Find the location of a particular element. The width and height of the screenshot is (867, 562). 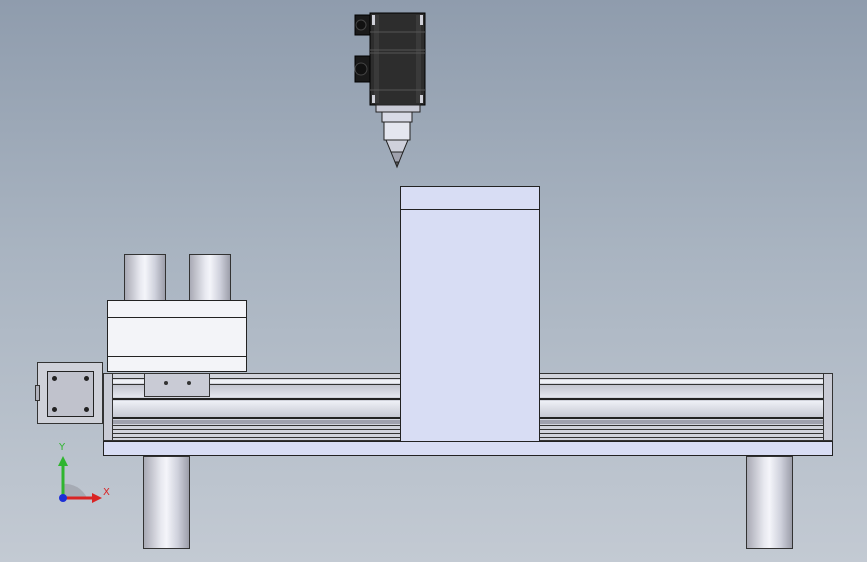

carriage-plate is located at coordinates (177, 385).